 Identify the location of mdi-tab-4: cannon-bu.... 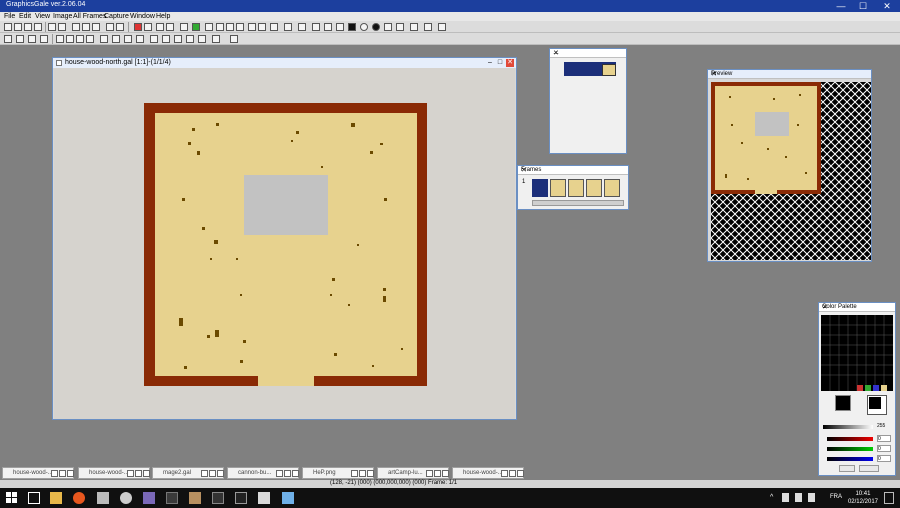
(263, 473).